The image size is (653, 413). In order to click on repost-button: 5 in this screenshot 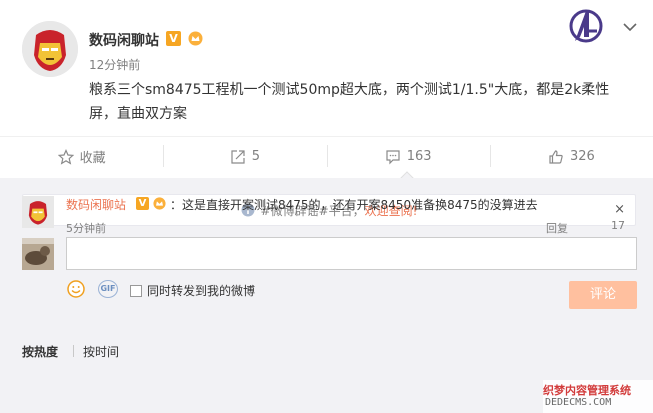, I will do `click(244, 156)`.